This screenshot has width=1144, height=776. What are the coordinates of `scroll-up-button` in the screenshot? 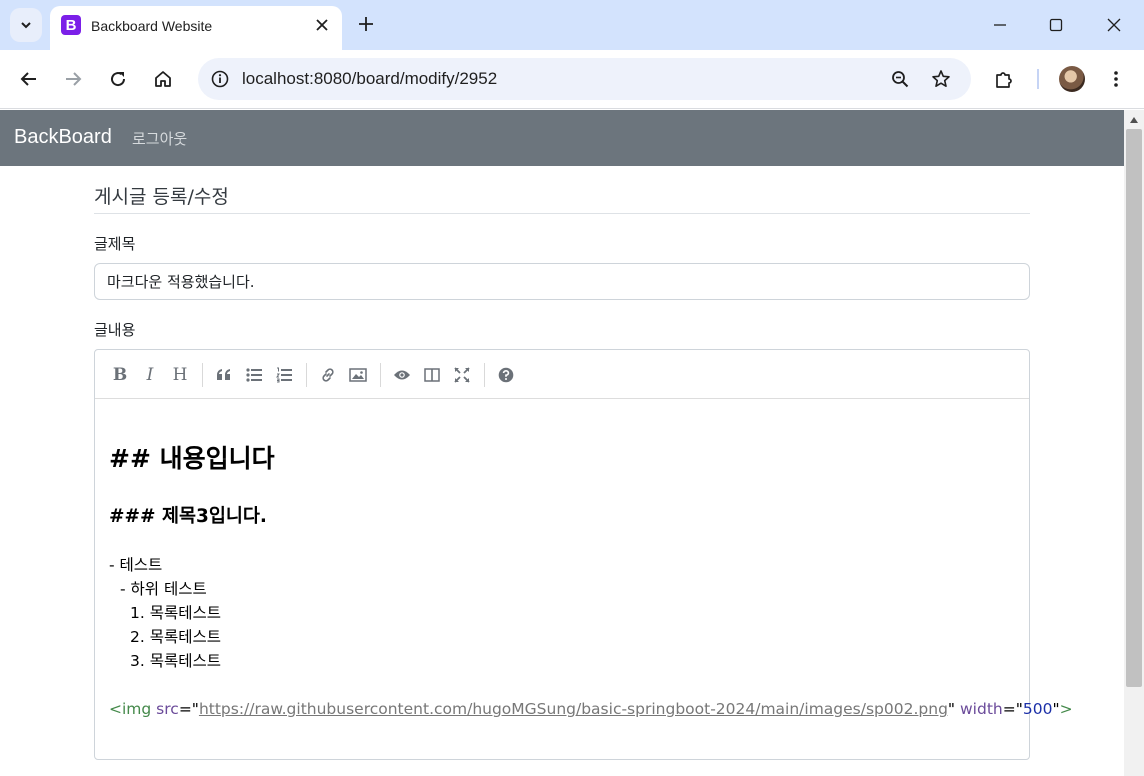 It's located at (1134, 120).